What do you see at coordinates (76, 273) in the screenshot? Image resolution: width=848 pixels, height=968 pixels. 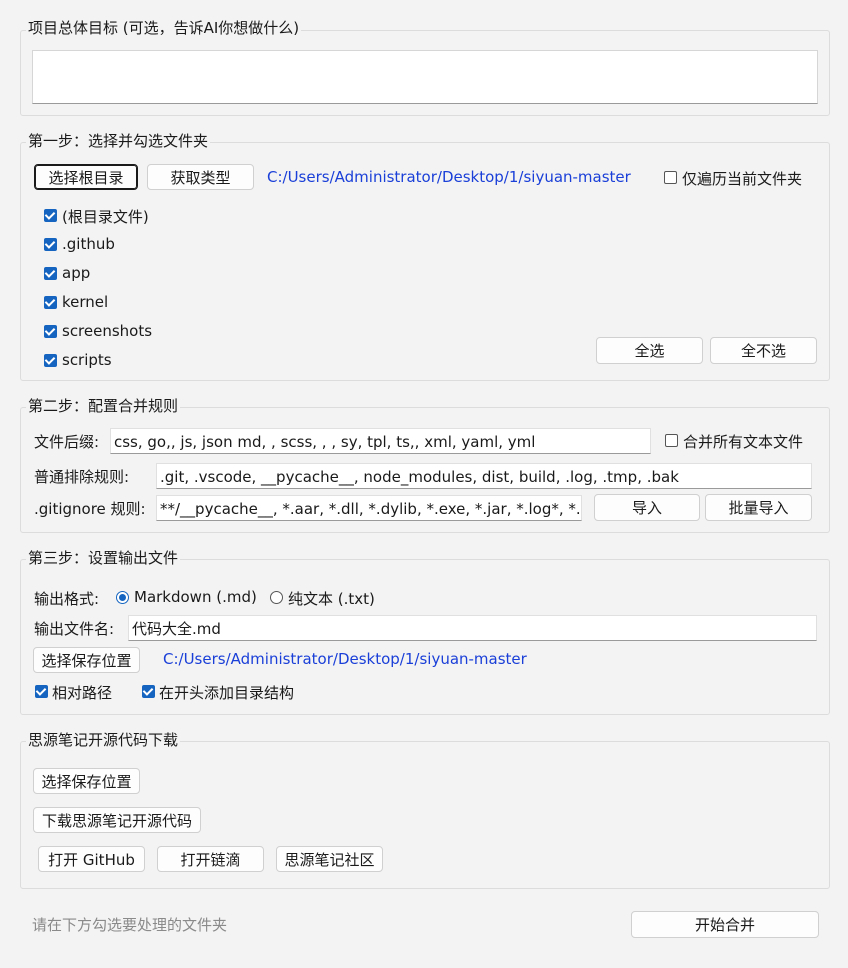 I see `folder-label-app: app` at bounding box center [76, 273].